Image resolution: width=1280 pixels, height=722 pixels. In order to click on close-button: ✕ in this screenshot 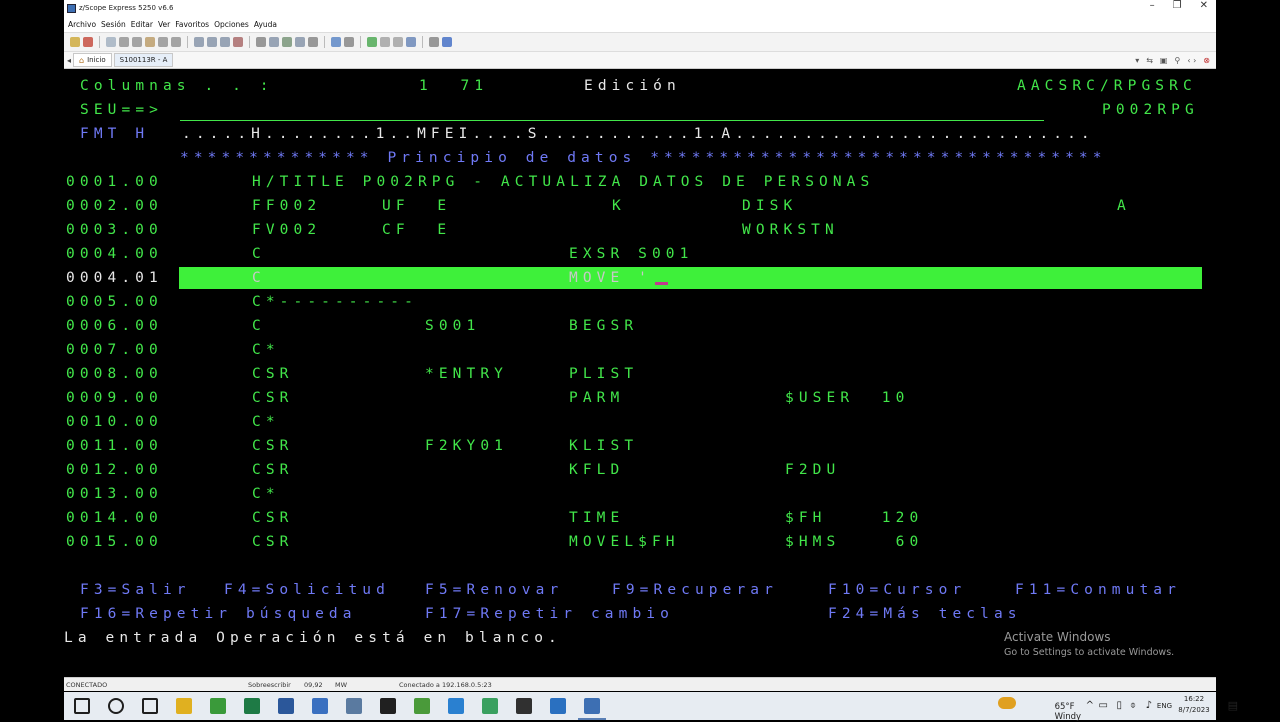, I will do `click(1204, 5)`.